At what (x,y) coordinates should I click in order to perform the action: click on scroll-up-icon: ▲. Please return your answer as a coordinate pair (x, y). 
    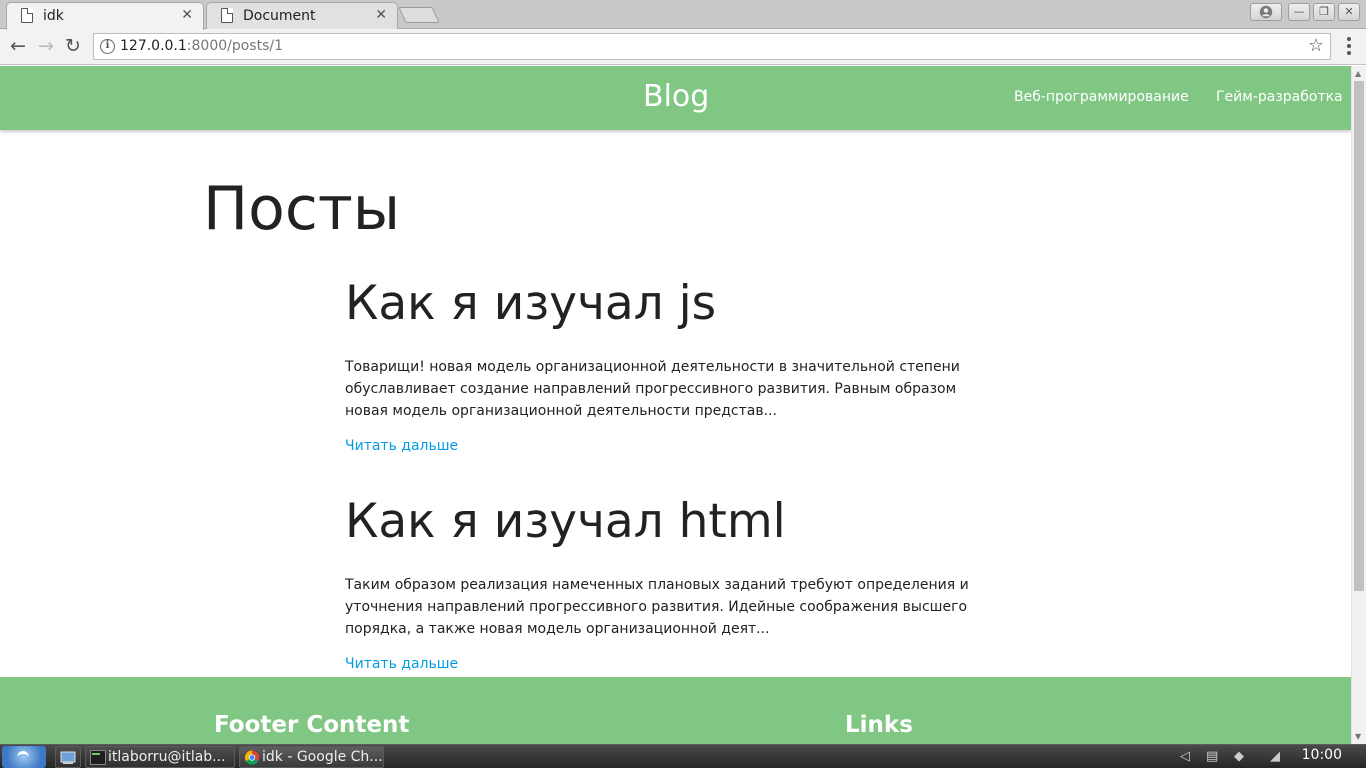
    Looking at the image, I should click on (1358, 73).